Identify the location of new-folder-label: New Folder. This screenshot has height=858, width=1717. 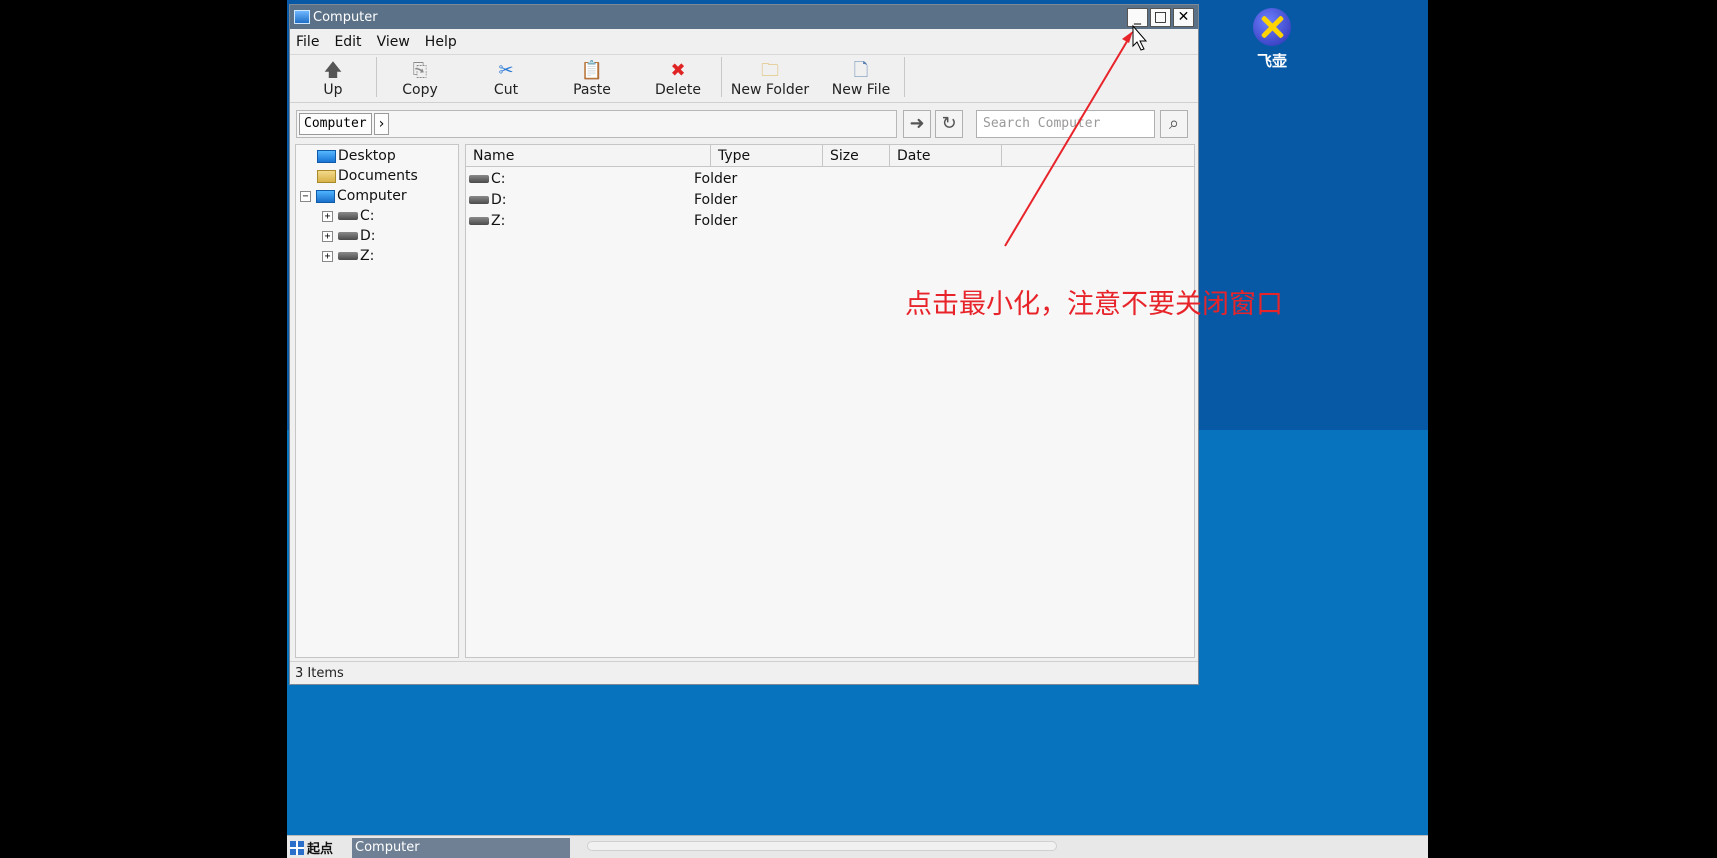
(770, 90).